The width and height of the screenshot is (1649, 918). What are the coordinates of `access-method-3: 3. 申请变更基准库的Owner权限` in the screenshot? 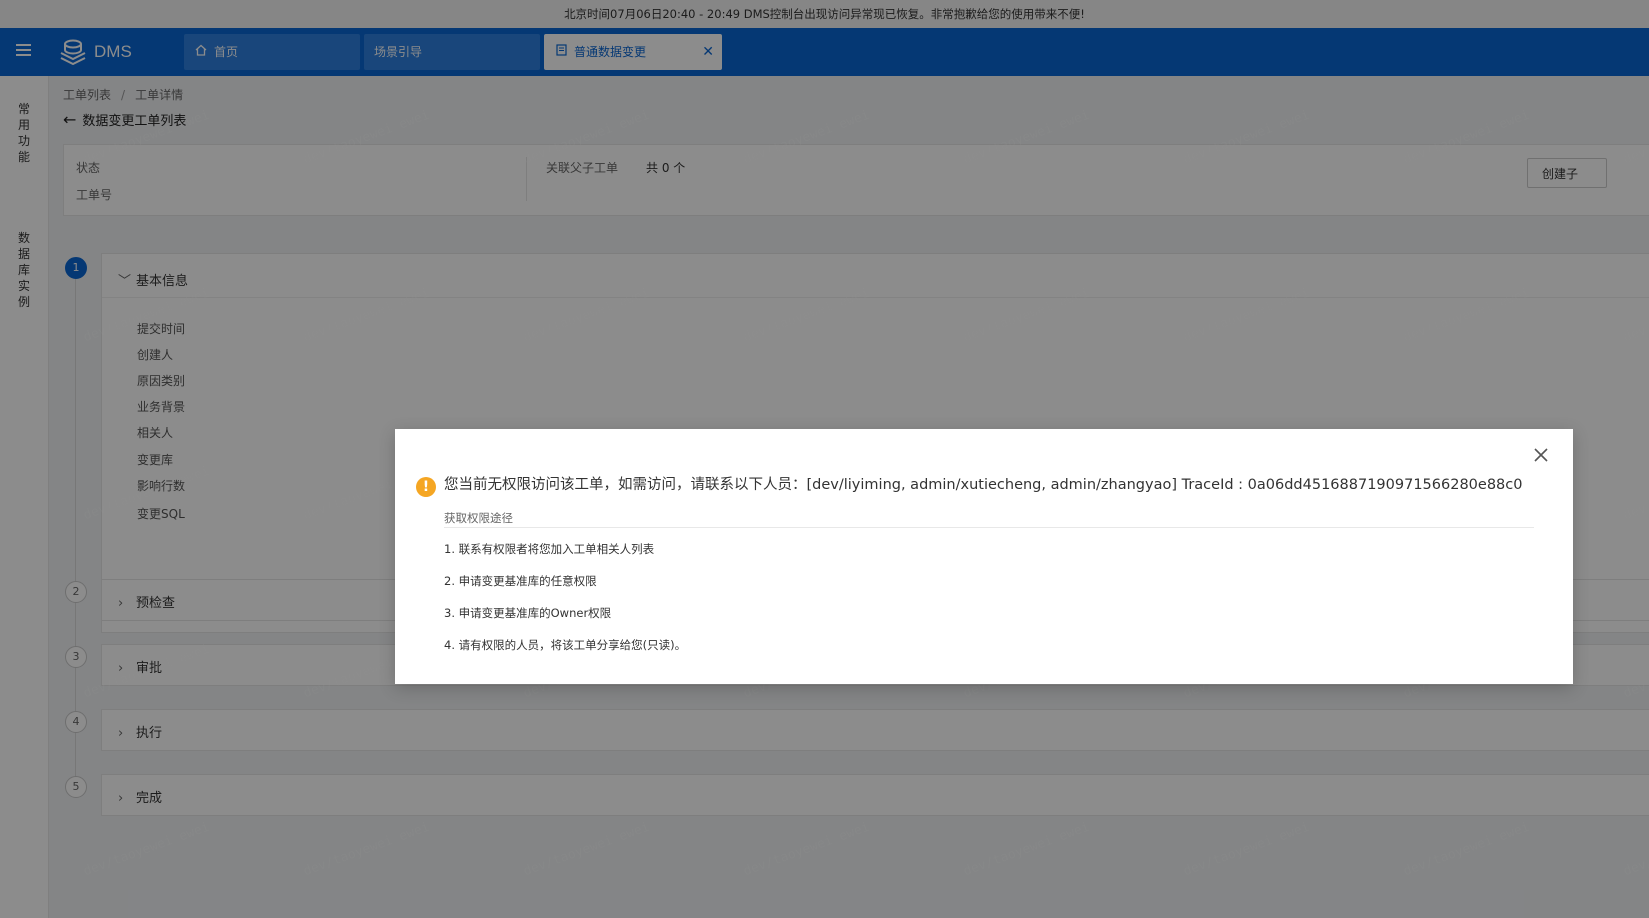 It's located at (528, 613).